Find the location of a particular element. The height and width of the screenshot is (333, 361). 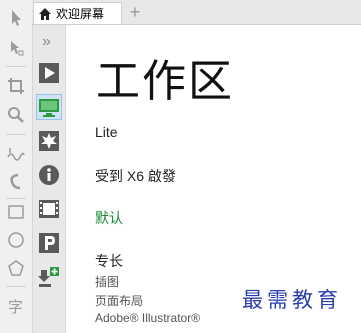

document-tab-bar: 欢迎屏幕 + is located at coordinates (196, 12).